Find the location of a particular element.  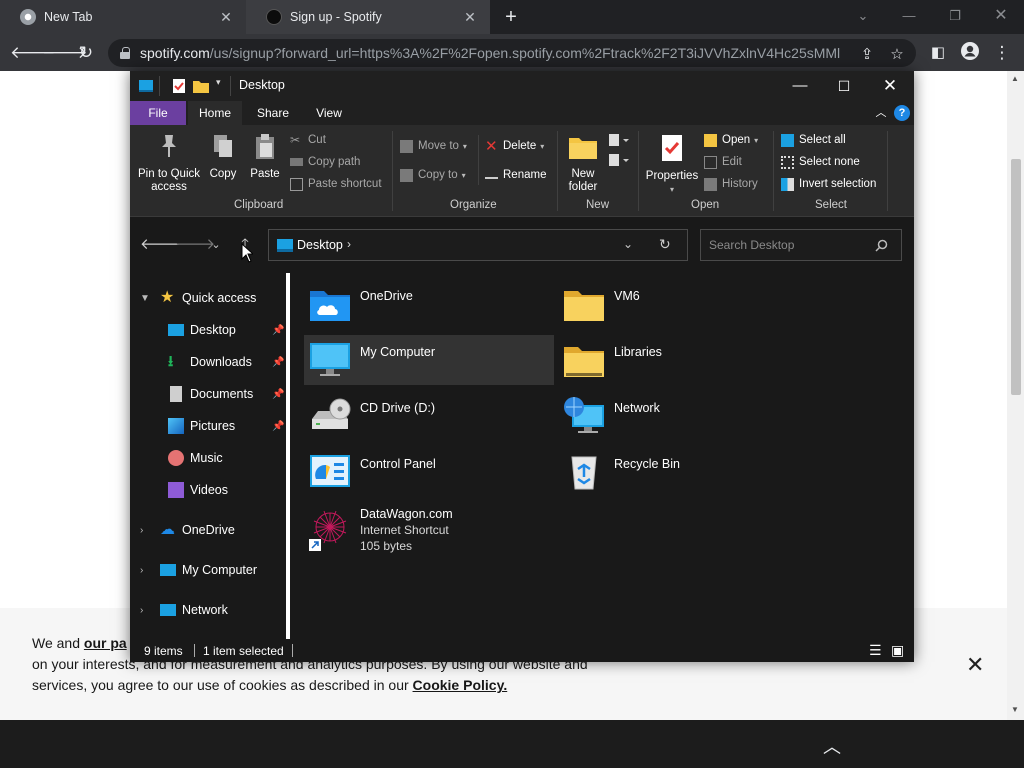

list-item-vm6: VM6 is located at coordinates (683, 304).